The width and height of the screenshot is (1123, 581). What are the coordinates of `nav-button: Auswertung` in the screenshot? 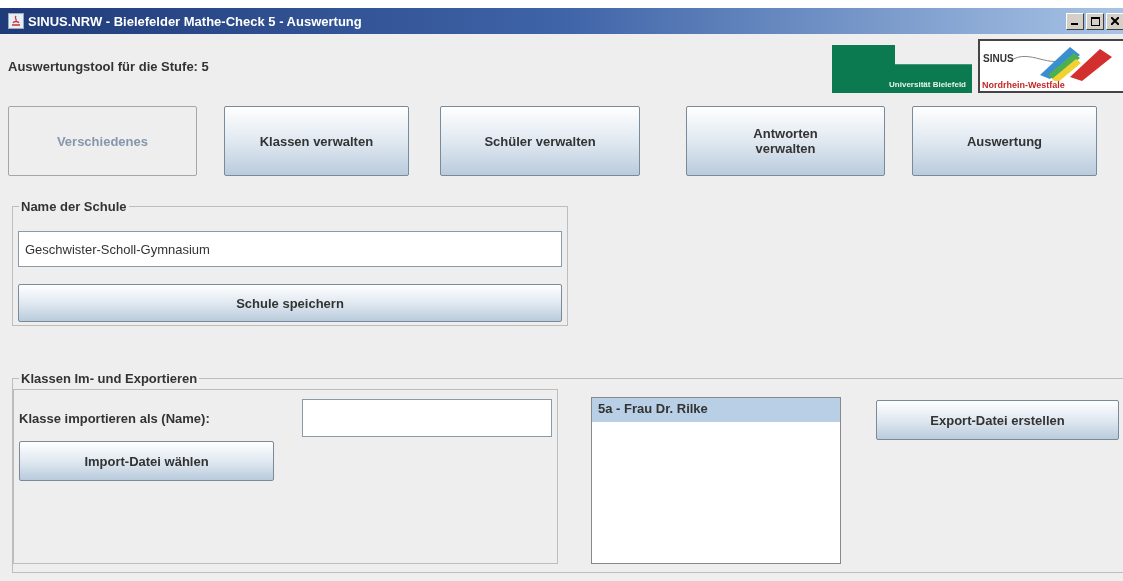 It's located at (1004, 141).